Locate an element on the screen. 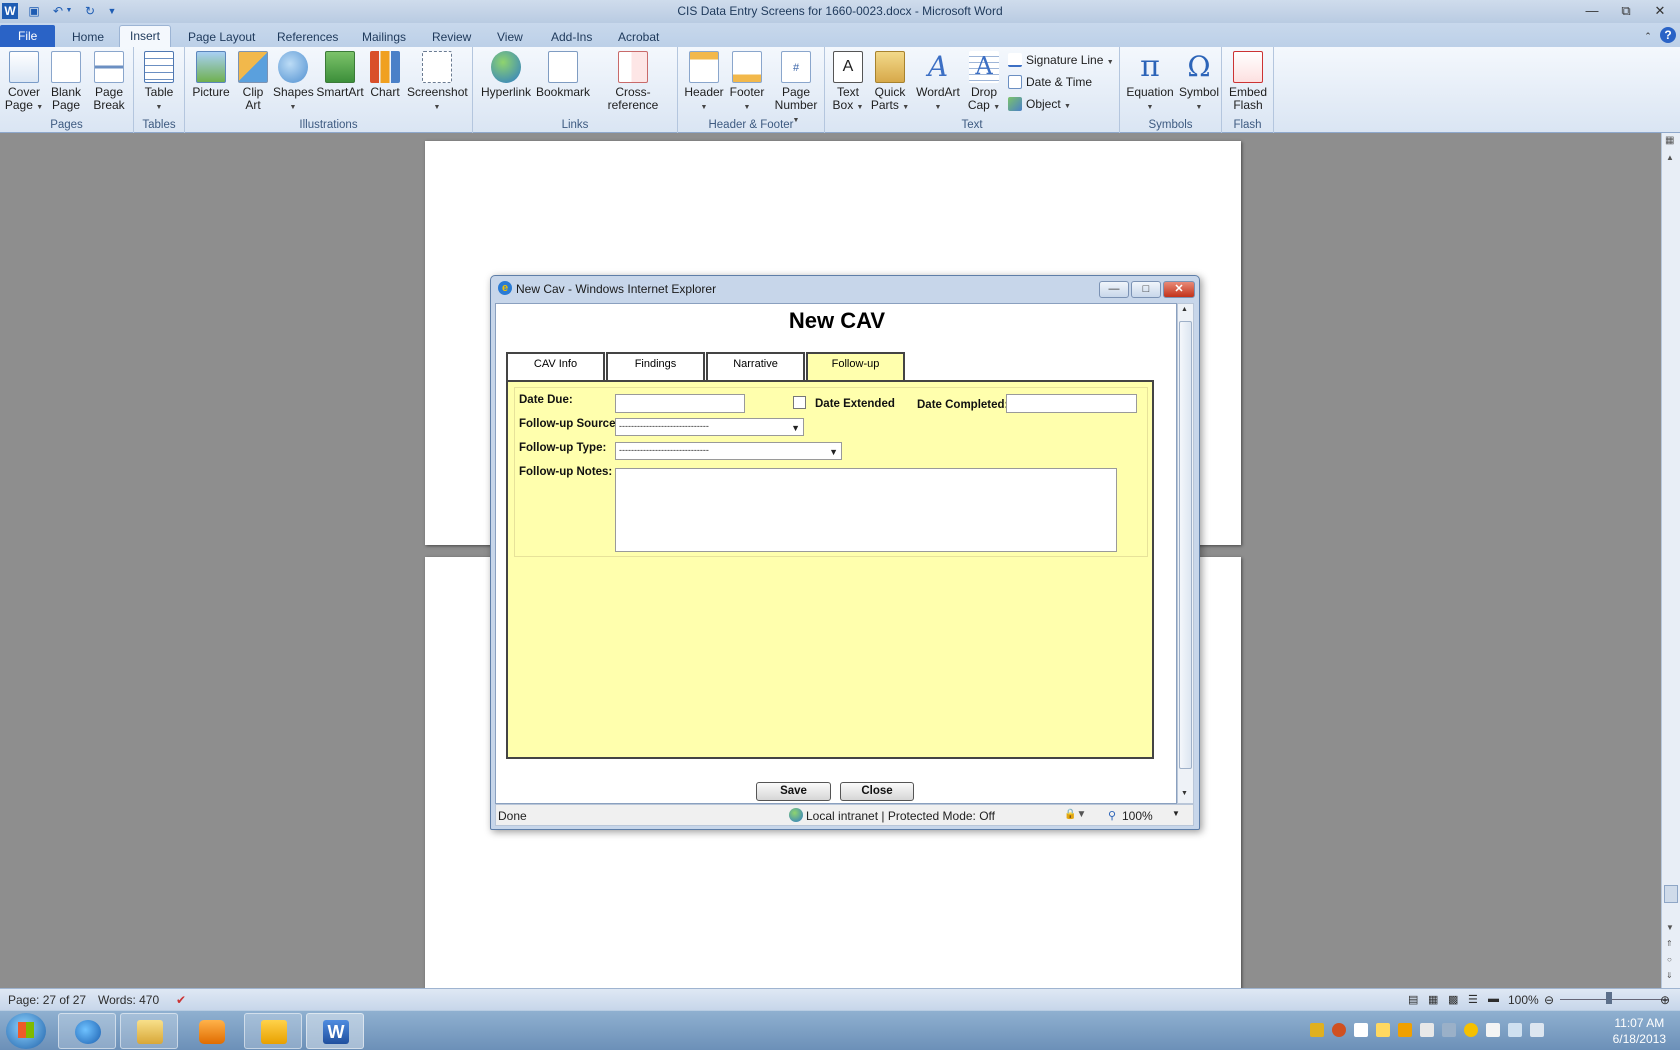 Image resolution: width=1680 pixels, height=1050 pixels. print-layout-icon: ▤ is located at coordinates (1413, 999).